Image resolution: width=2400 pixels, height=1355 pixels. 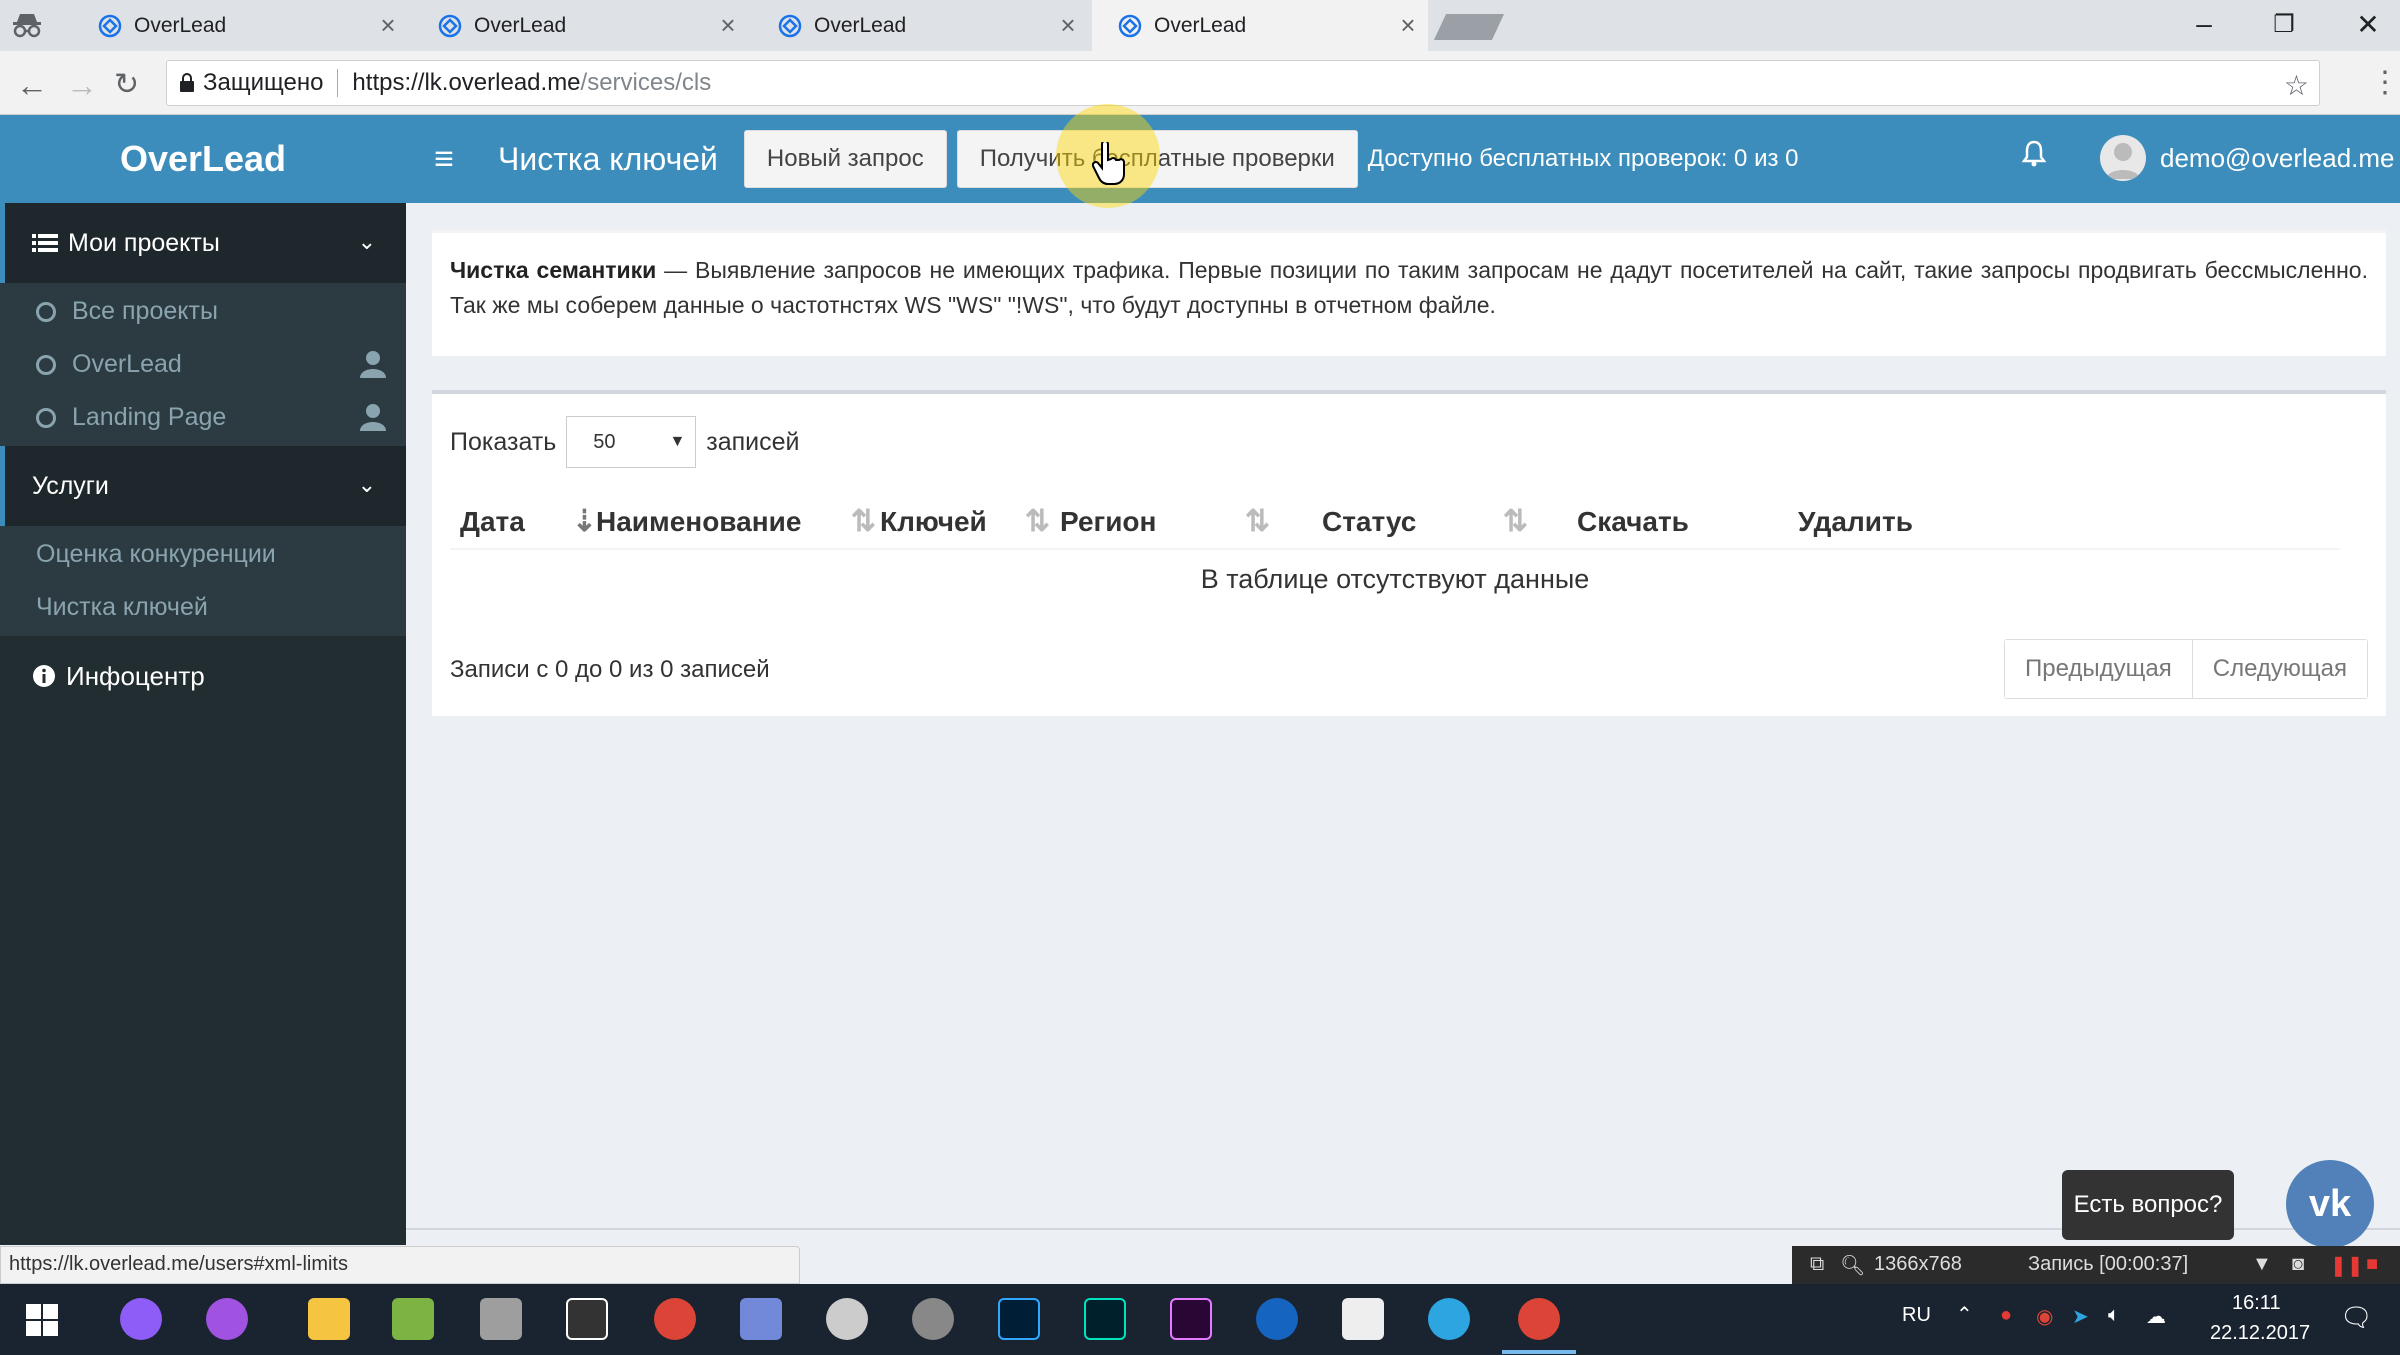 I want to click on network-icon: ☁︎, so click(x=2156, y=1316).